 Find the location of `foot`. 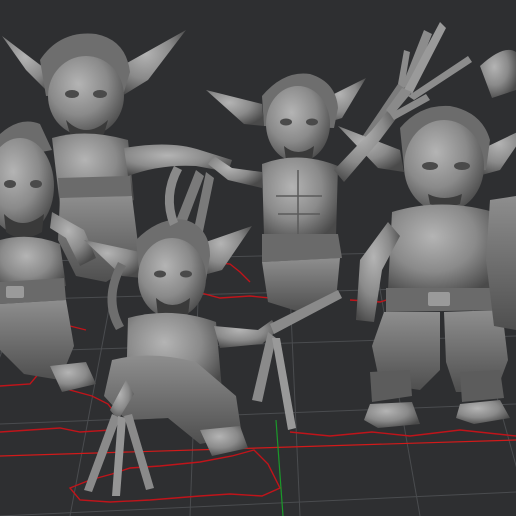

foot is located at coordinates (392, 415).